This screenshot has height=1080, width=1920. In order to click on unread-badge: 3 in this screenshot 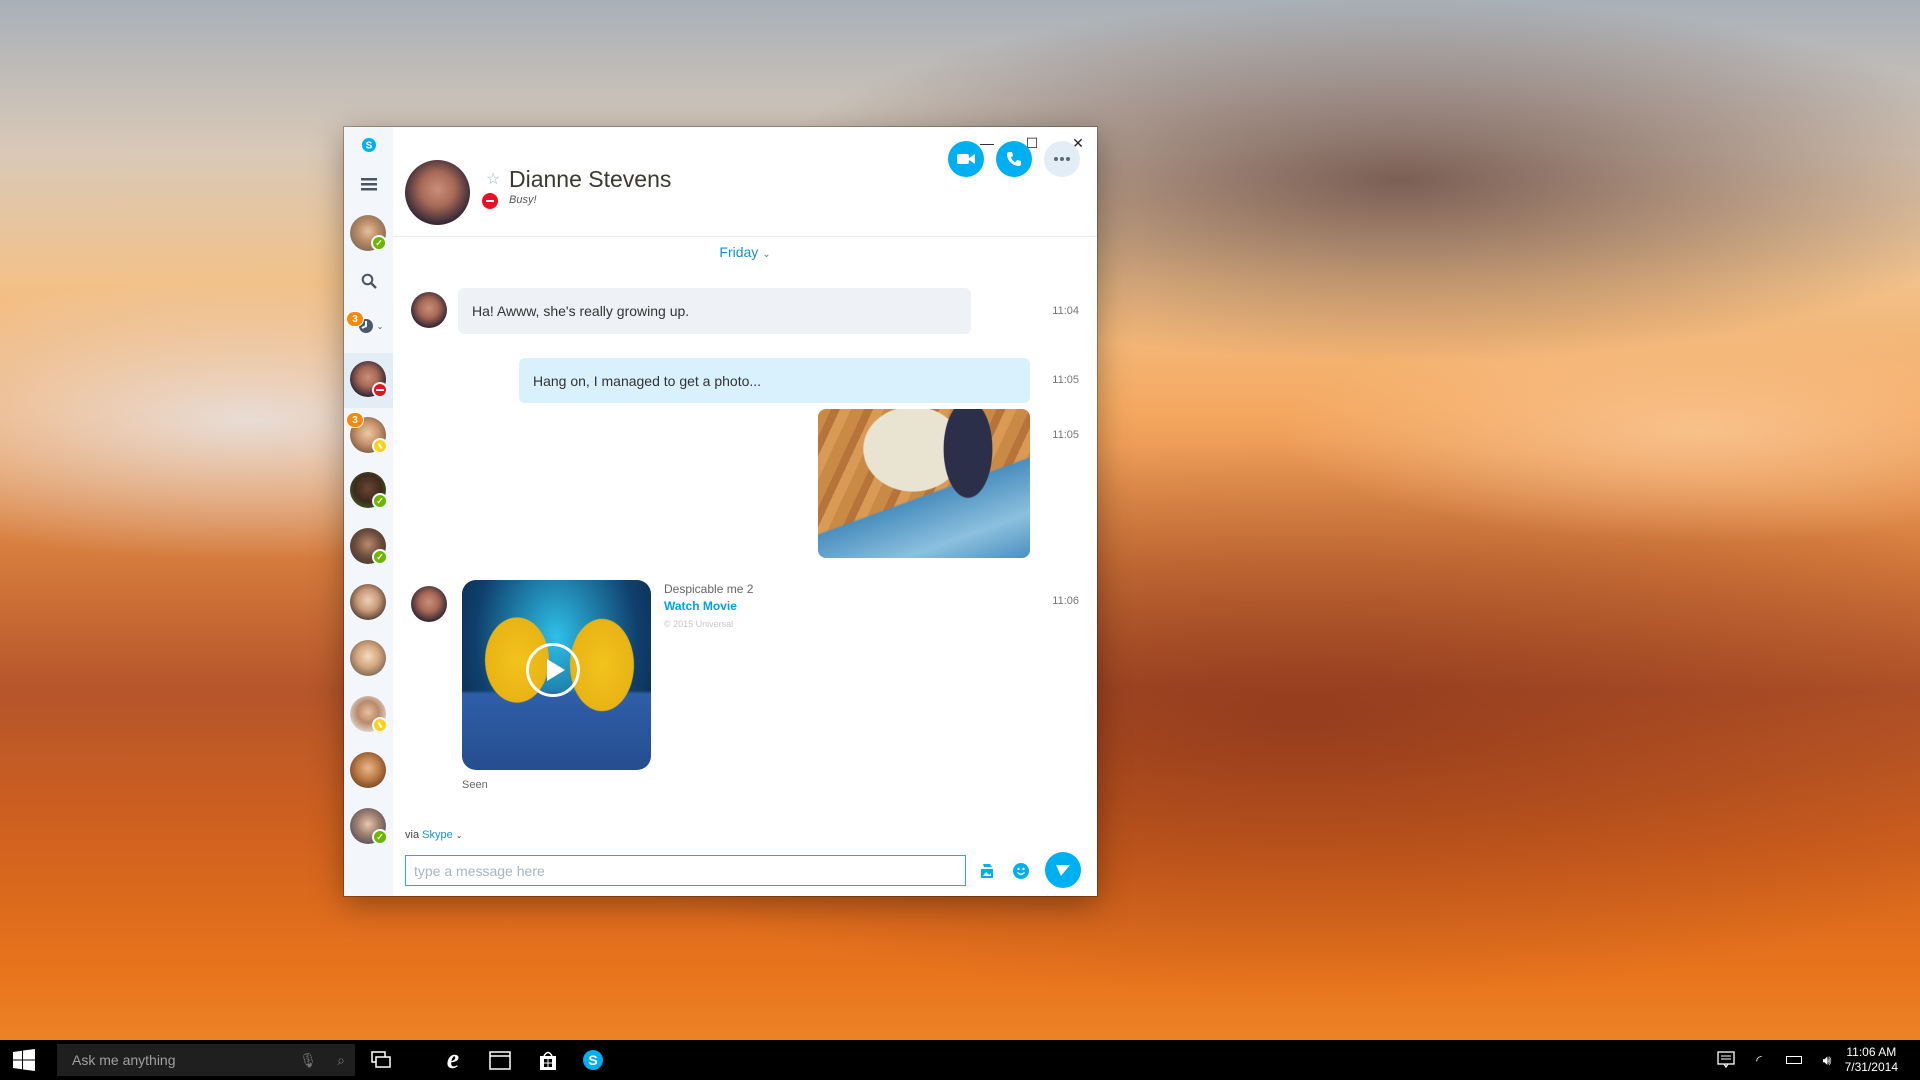, I will do `click(355, 420)`.